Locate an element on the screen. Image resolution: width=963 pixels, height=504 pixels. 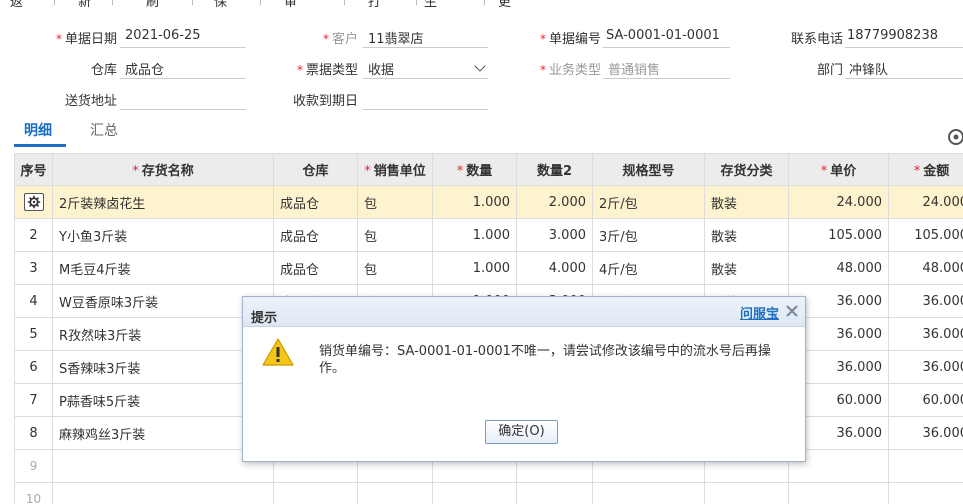
invoice-type-label: * 票据类型 is located at coordinates (327, 70).